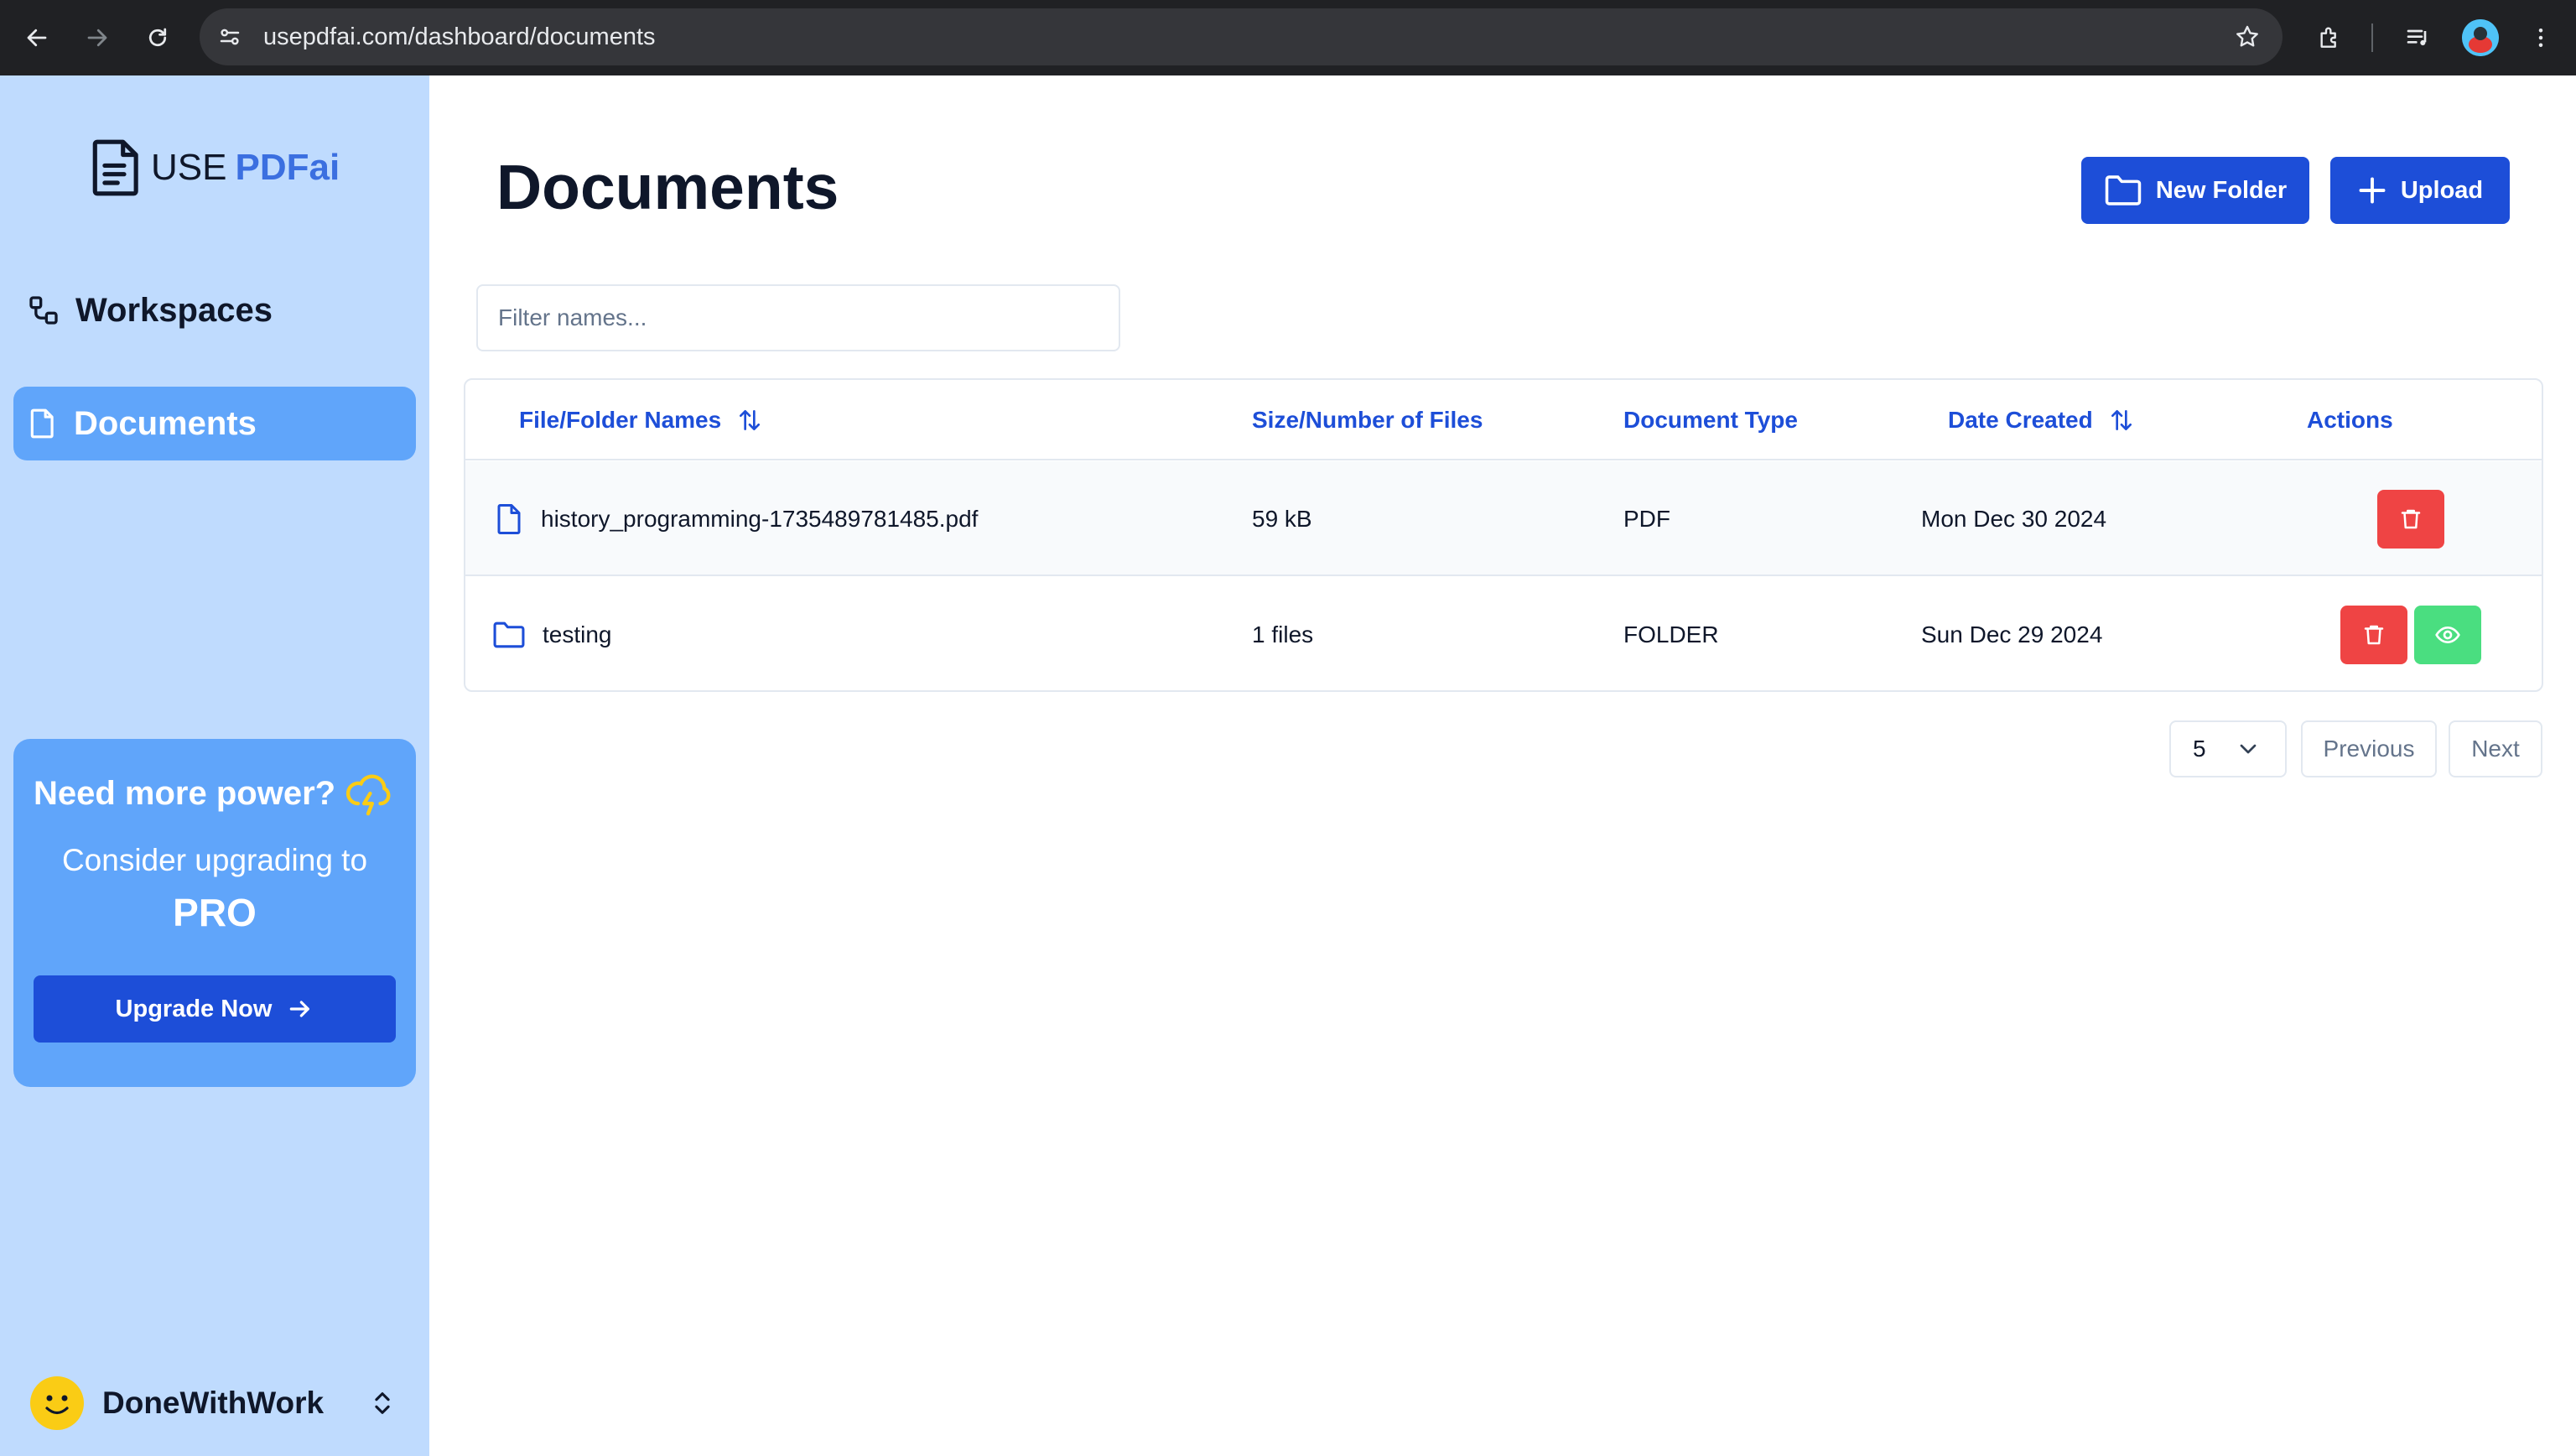 The image size is (2576, 1456). I want to click on site-settings-icon, so click(230, 37).